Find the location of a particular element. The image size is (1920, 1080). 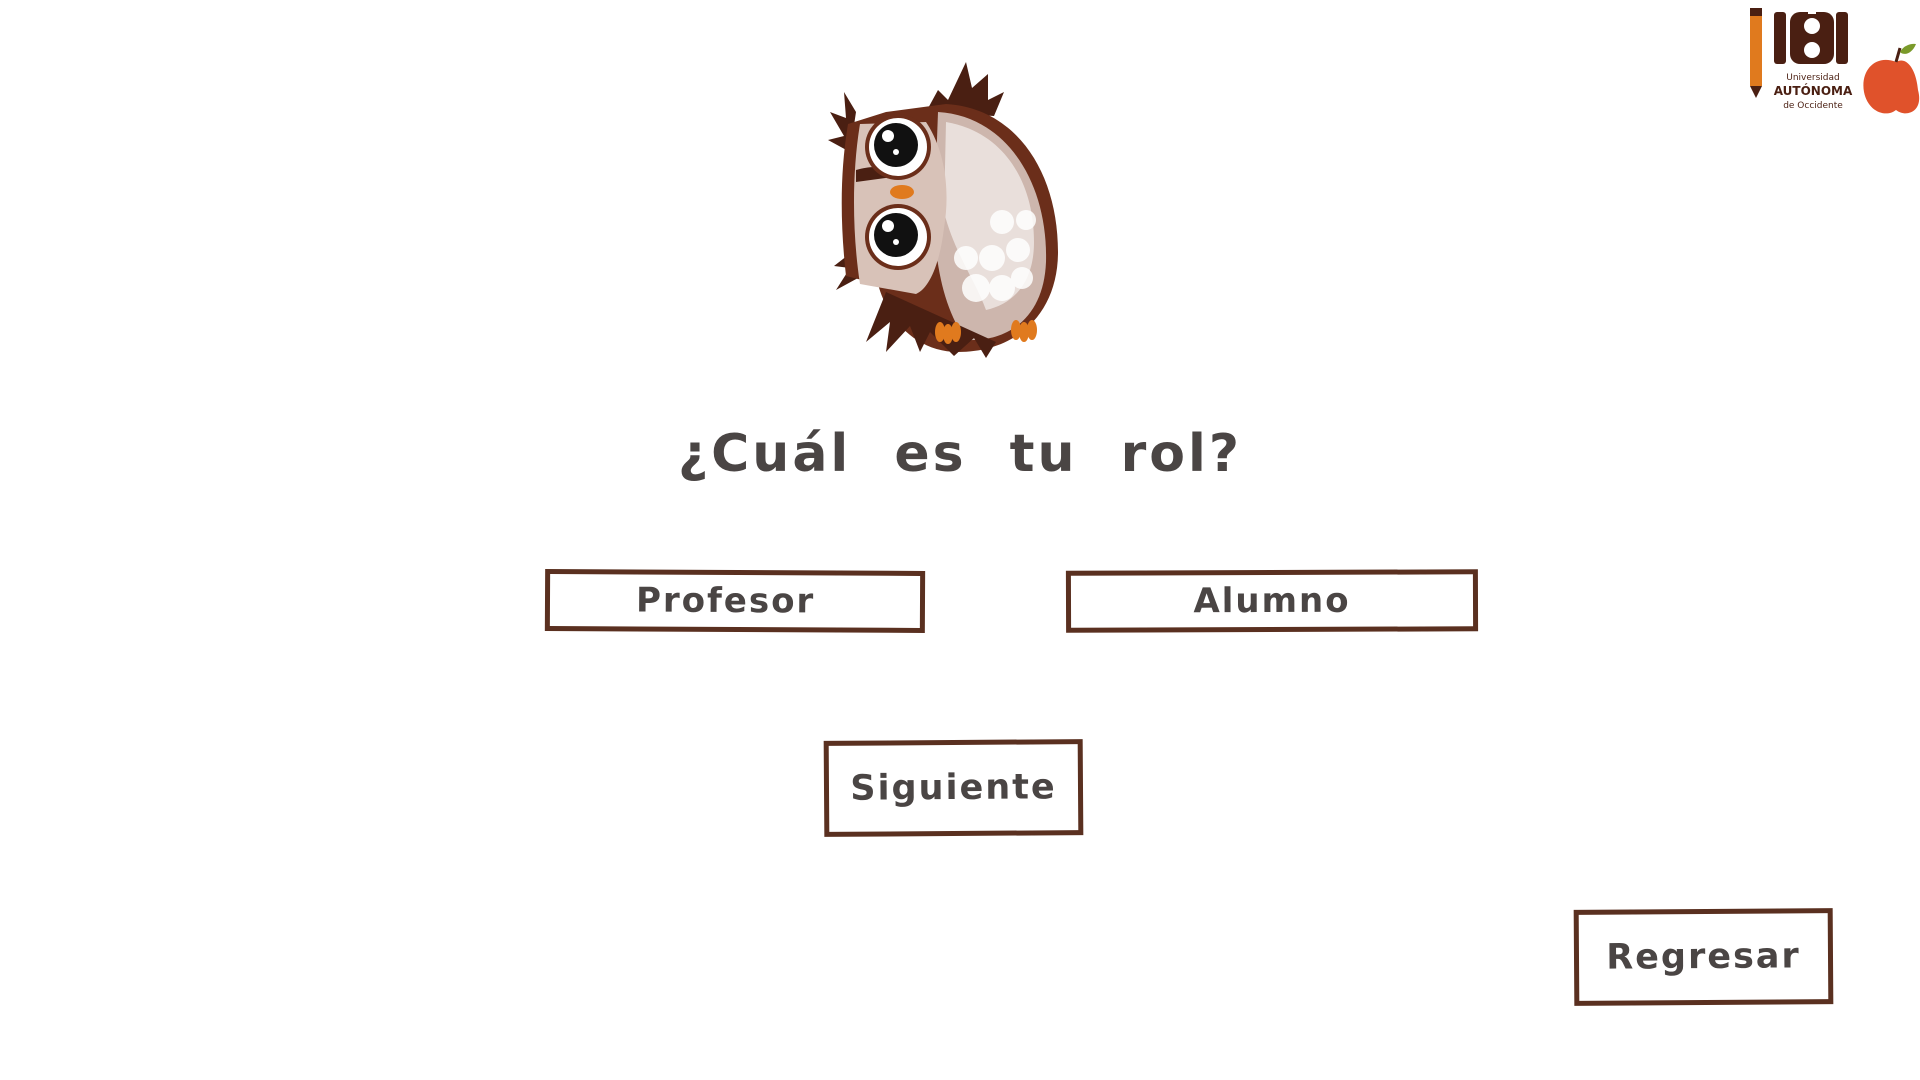

owl-mascot-icon is located at coordinates (943, 210).